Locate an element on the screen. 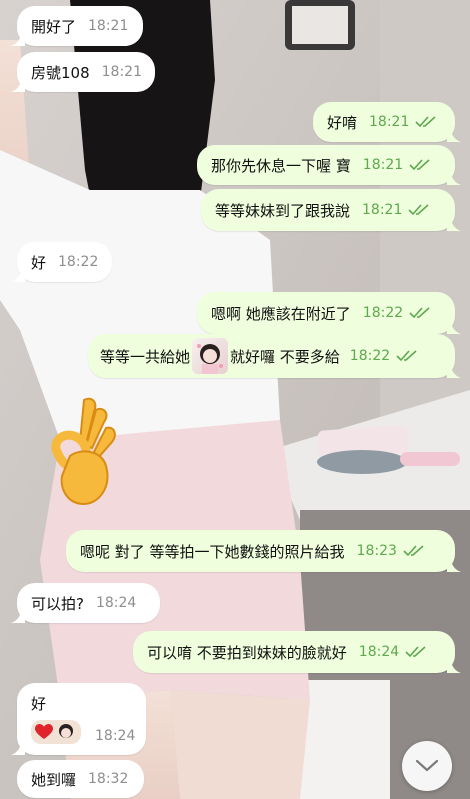 The width and height of the screenshot is (470, 799). ok-hand-icon is located at coordinates (83, 451).